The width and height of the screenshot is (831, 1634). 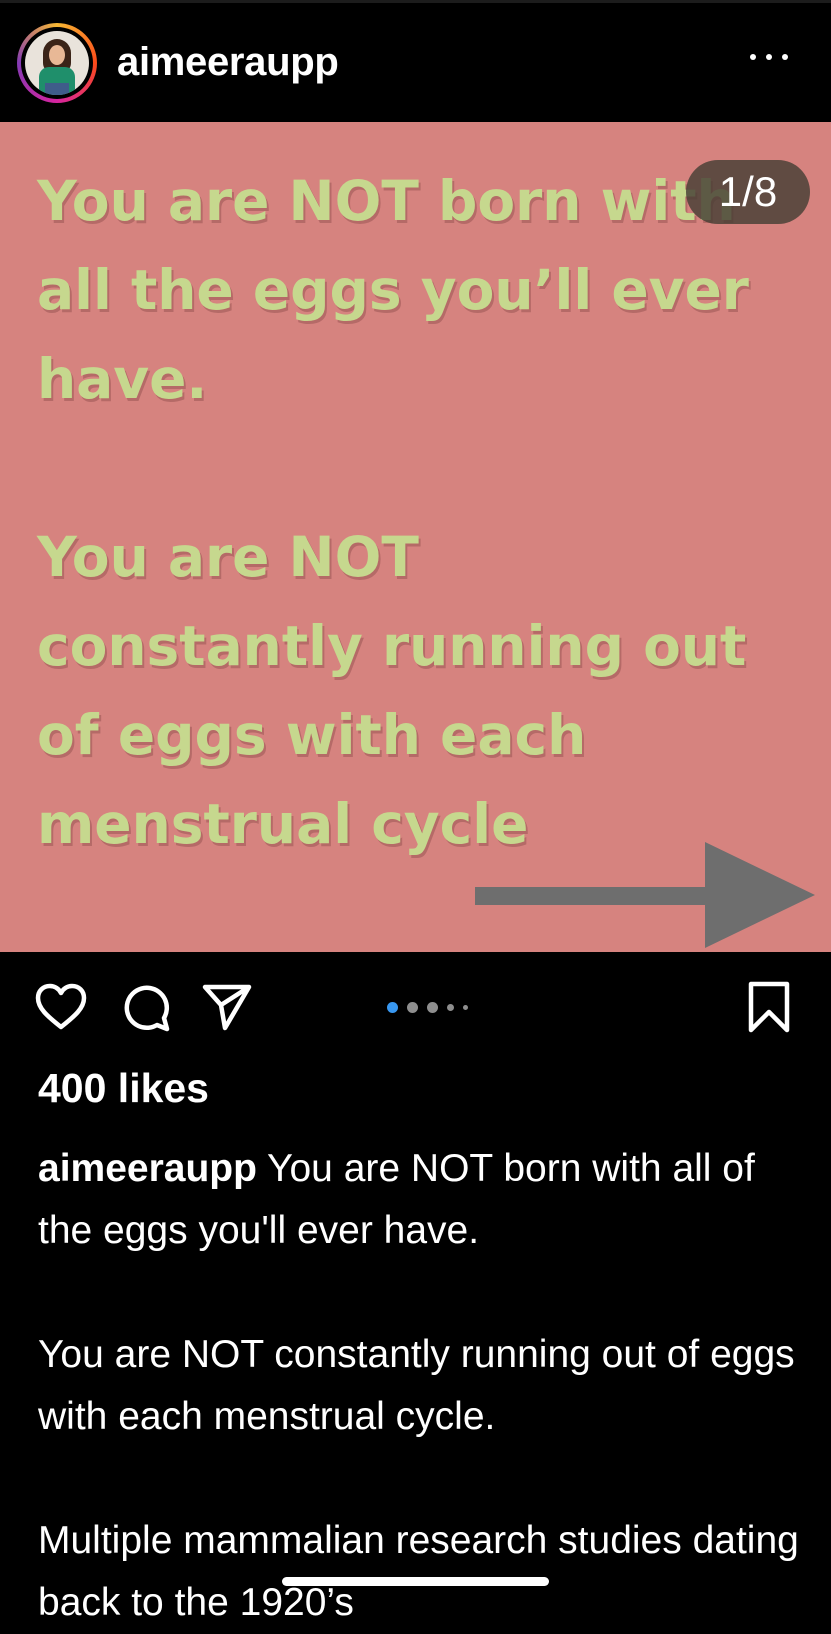 What do you see at coordinates (392, 646) in the screenshot?
I see `slide-line: constantly running out` at bounding box center [392, 646].